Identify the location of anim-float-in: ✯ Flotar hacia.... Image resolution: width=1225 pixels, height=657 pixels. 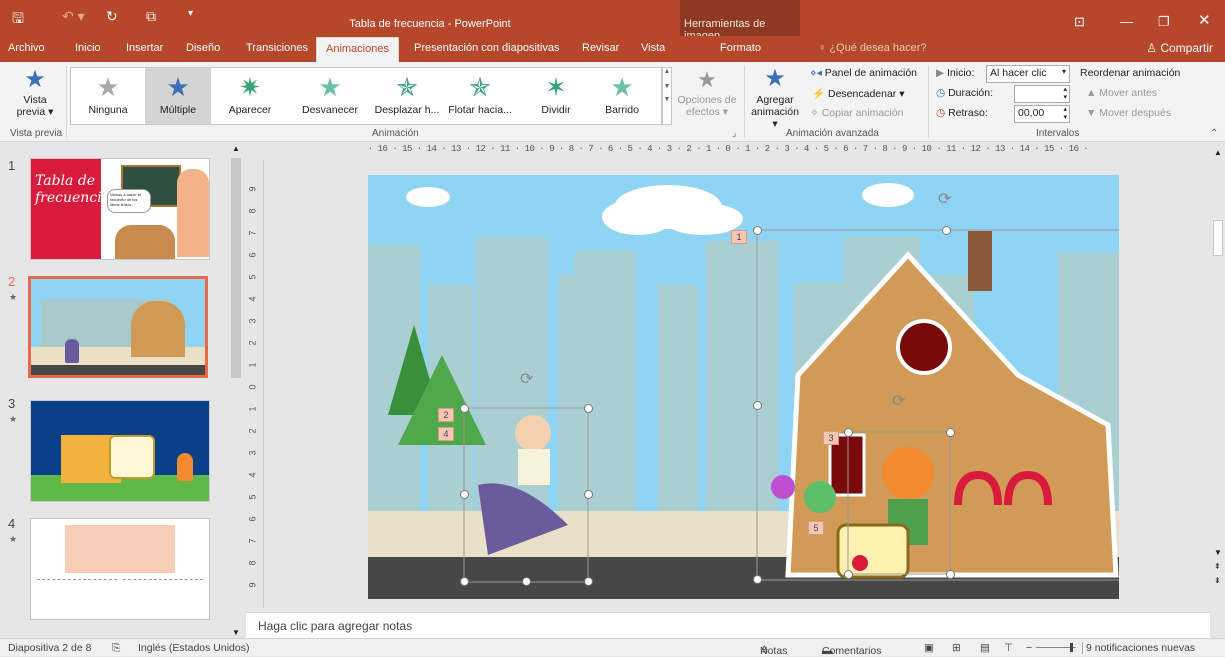
(480, 96).